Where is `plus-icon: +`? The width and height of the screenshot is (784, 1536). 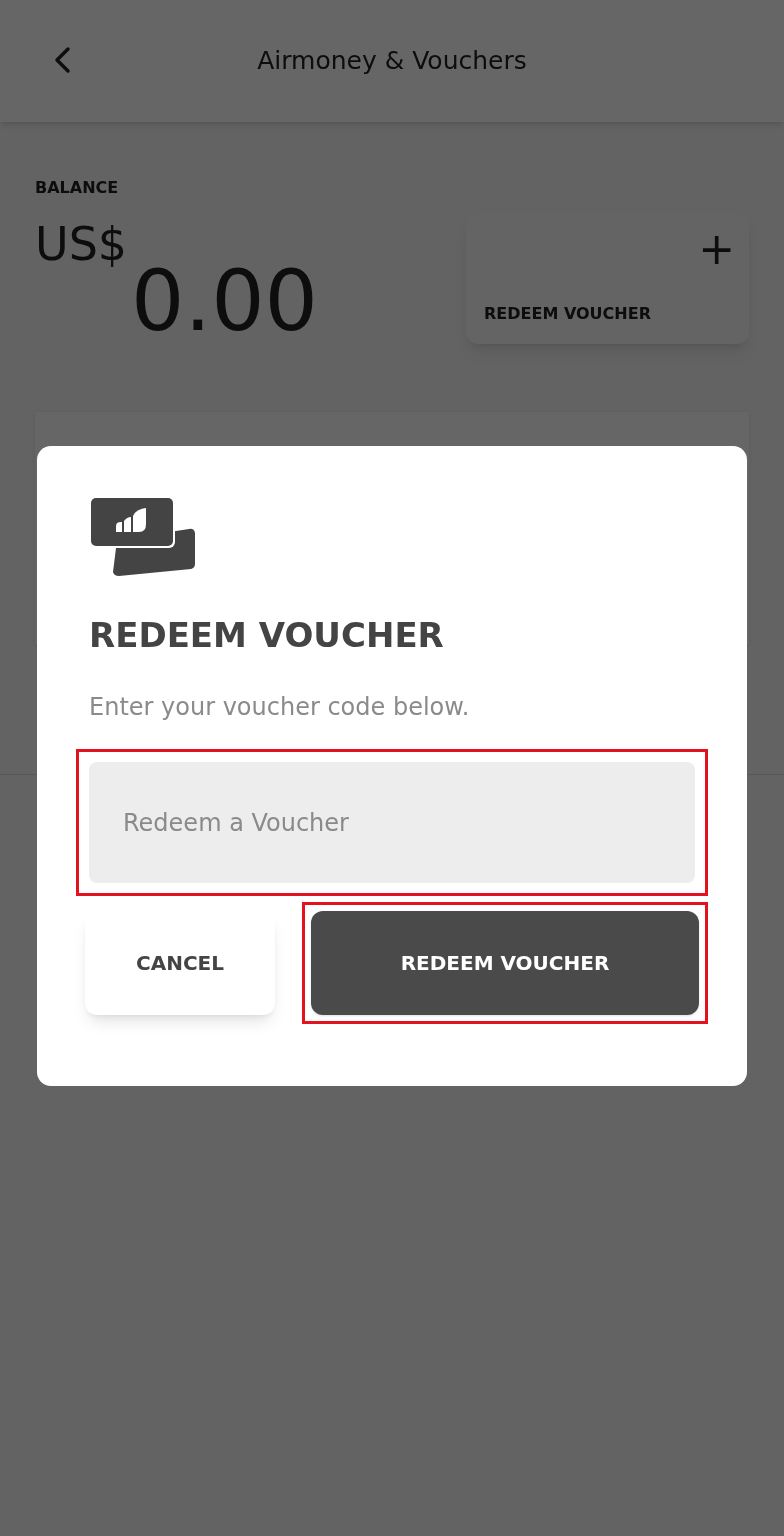 plus-icon: + is located at coordinates (716, 249).